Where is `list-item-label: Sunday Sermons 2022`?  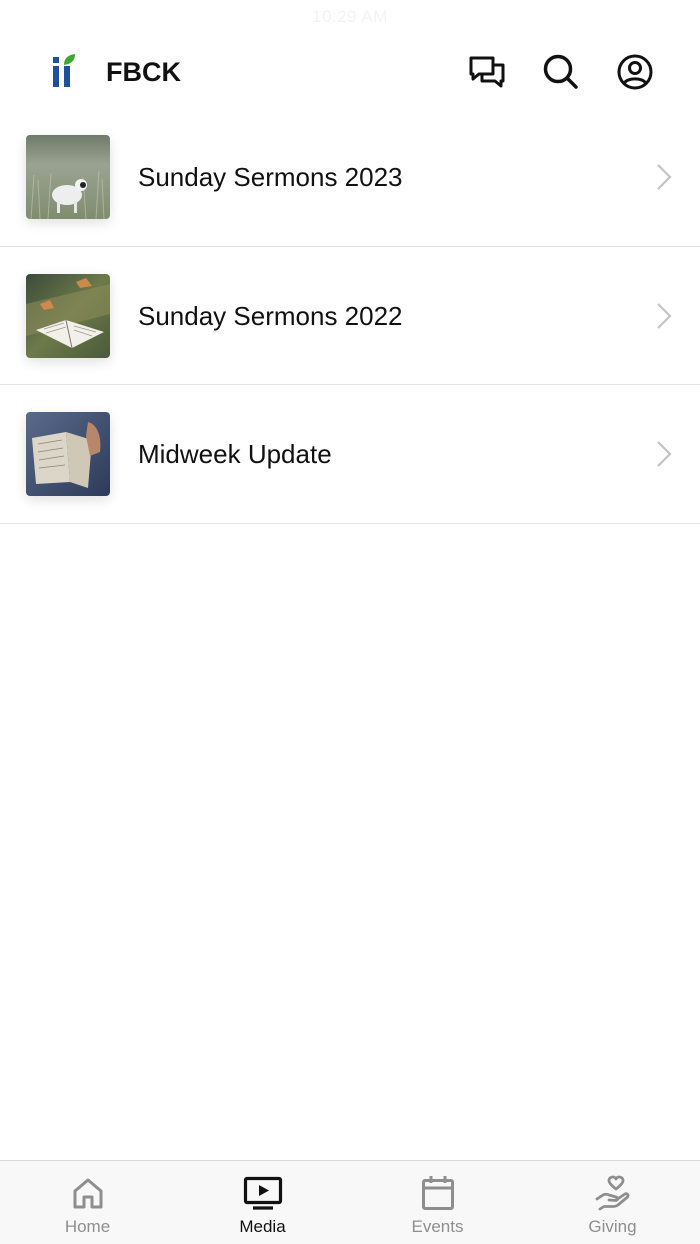 list-item-label: Sunday Sermons 2022 is located at coordinates (270, 315).